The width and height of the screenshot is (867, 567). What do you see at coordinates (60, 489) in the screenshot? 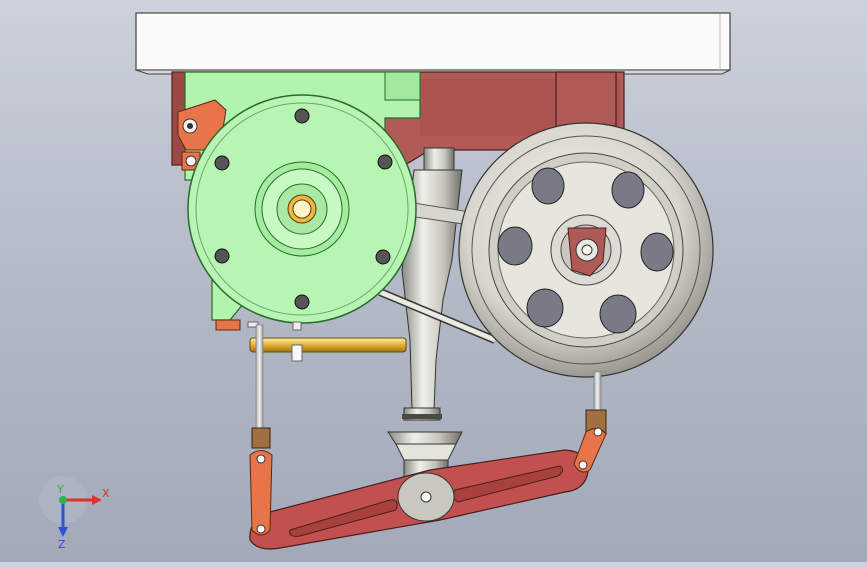
I see `y-axis-label: Y` at bounding box center [60, 489].